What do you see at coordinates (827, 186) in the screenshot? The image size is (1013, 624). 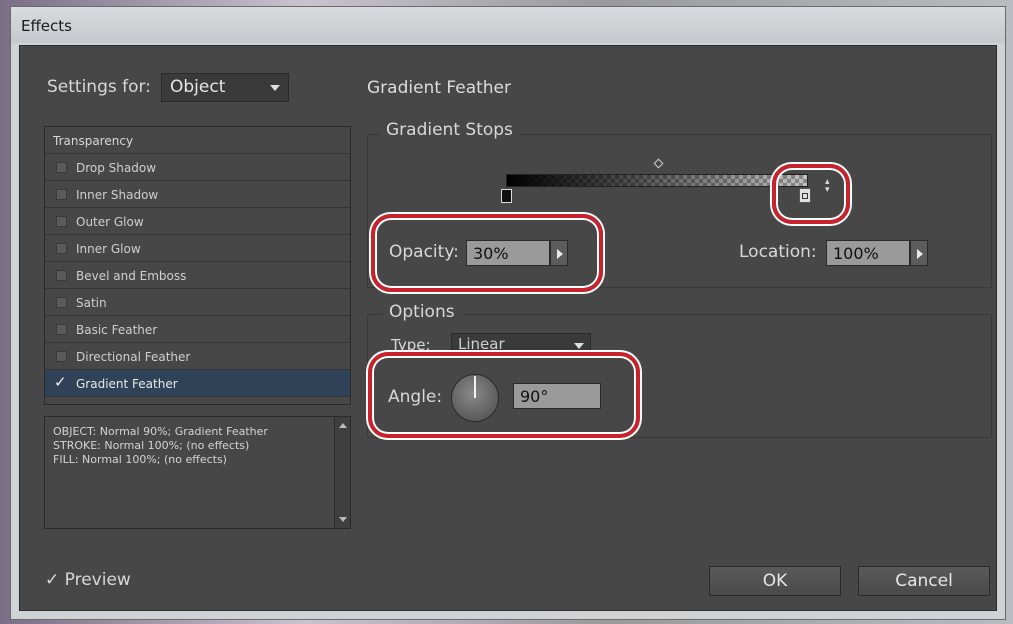 I see `stop-arrows-icon: ▴ ▾` at bounding box center [827, 186].